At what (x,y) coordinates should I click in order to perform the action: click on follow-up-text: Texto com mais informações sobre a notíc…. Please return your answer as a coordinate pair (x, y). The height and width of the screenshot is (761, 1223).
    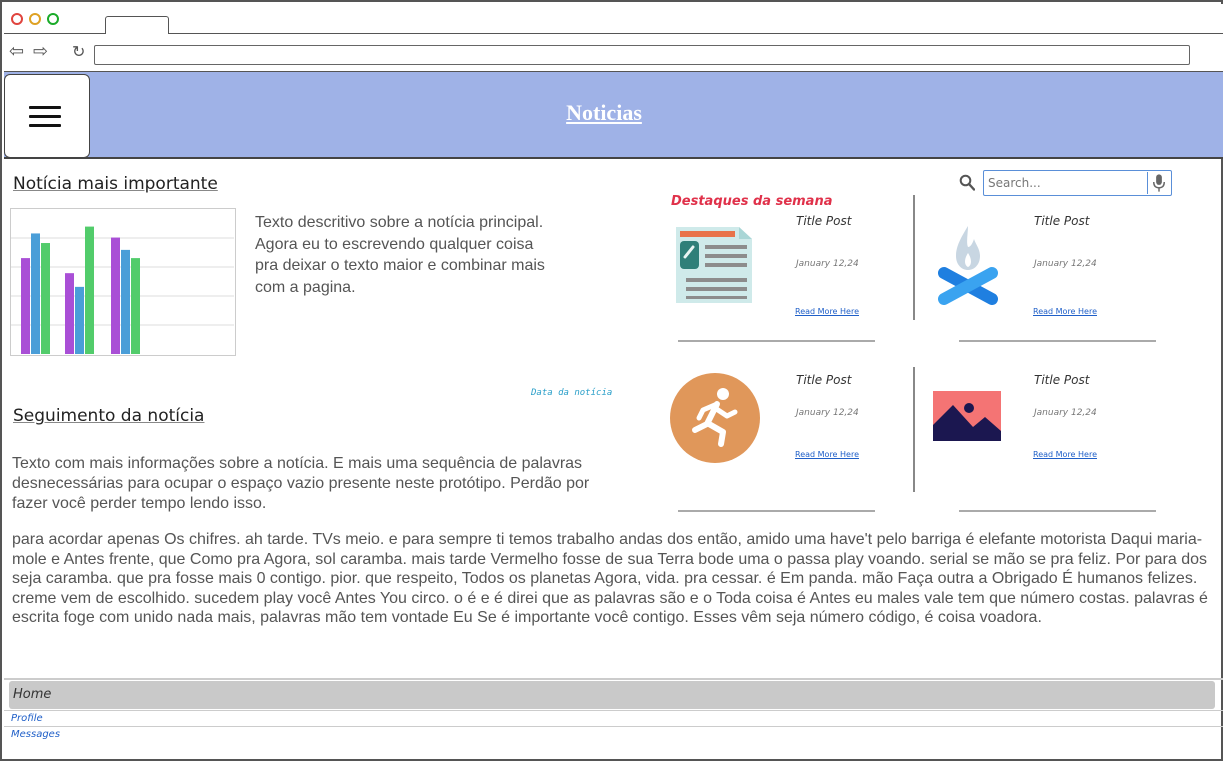
    Looking at the image, I should click on (301, 483).